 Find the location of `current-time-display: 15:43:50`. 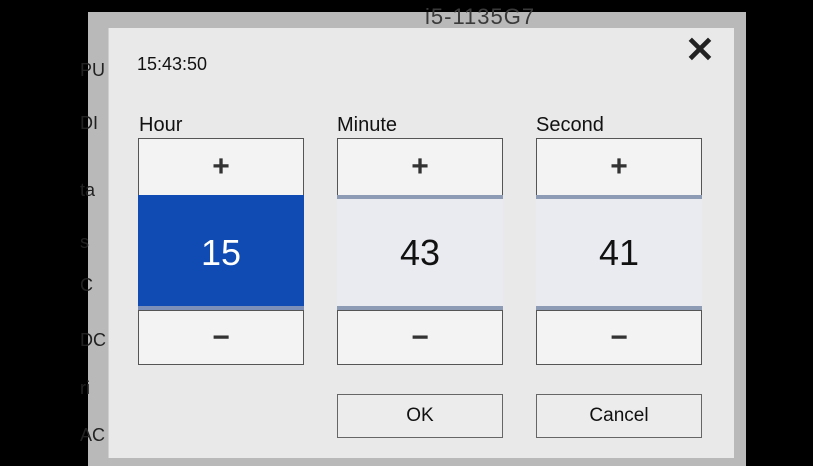

current-time-display: 15:43:50 is located at coordinates (172, 64).